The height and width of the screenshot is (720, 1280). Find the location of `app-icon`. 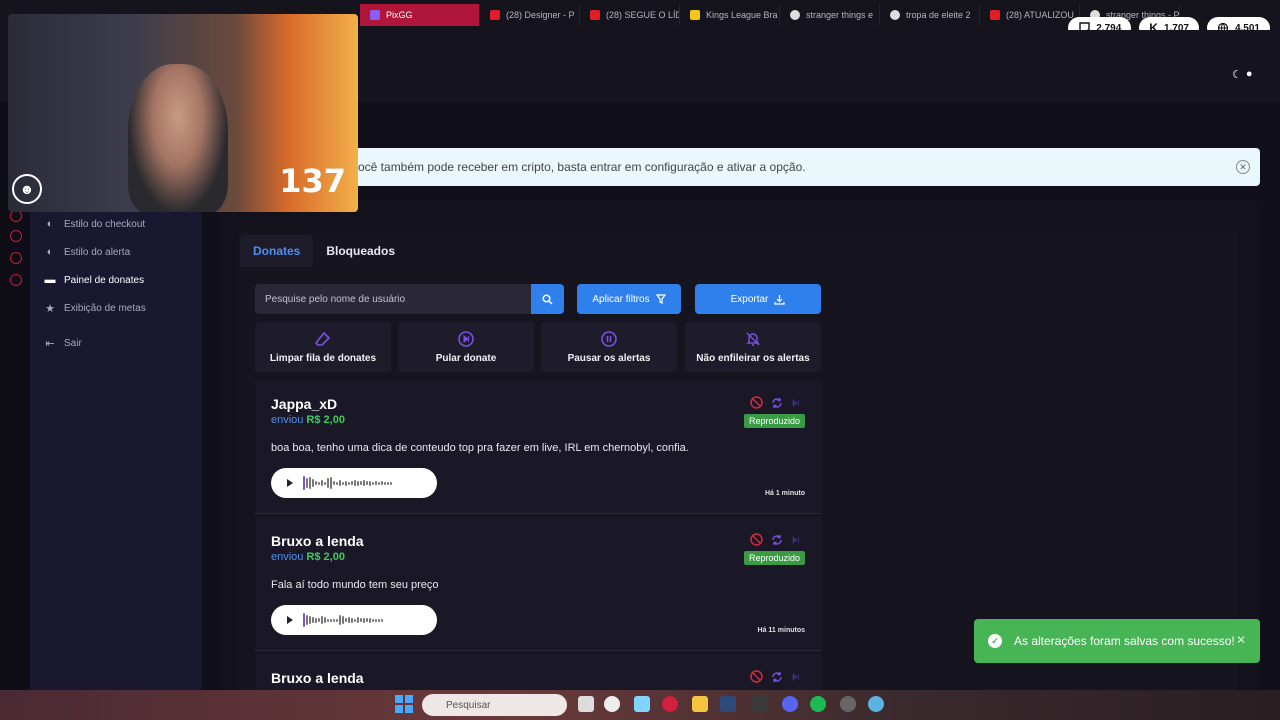

app-icon is located at coordinates (612, 704).